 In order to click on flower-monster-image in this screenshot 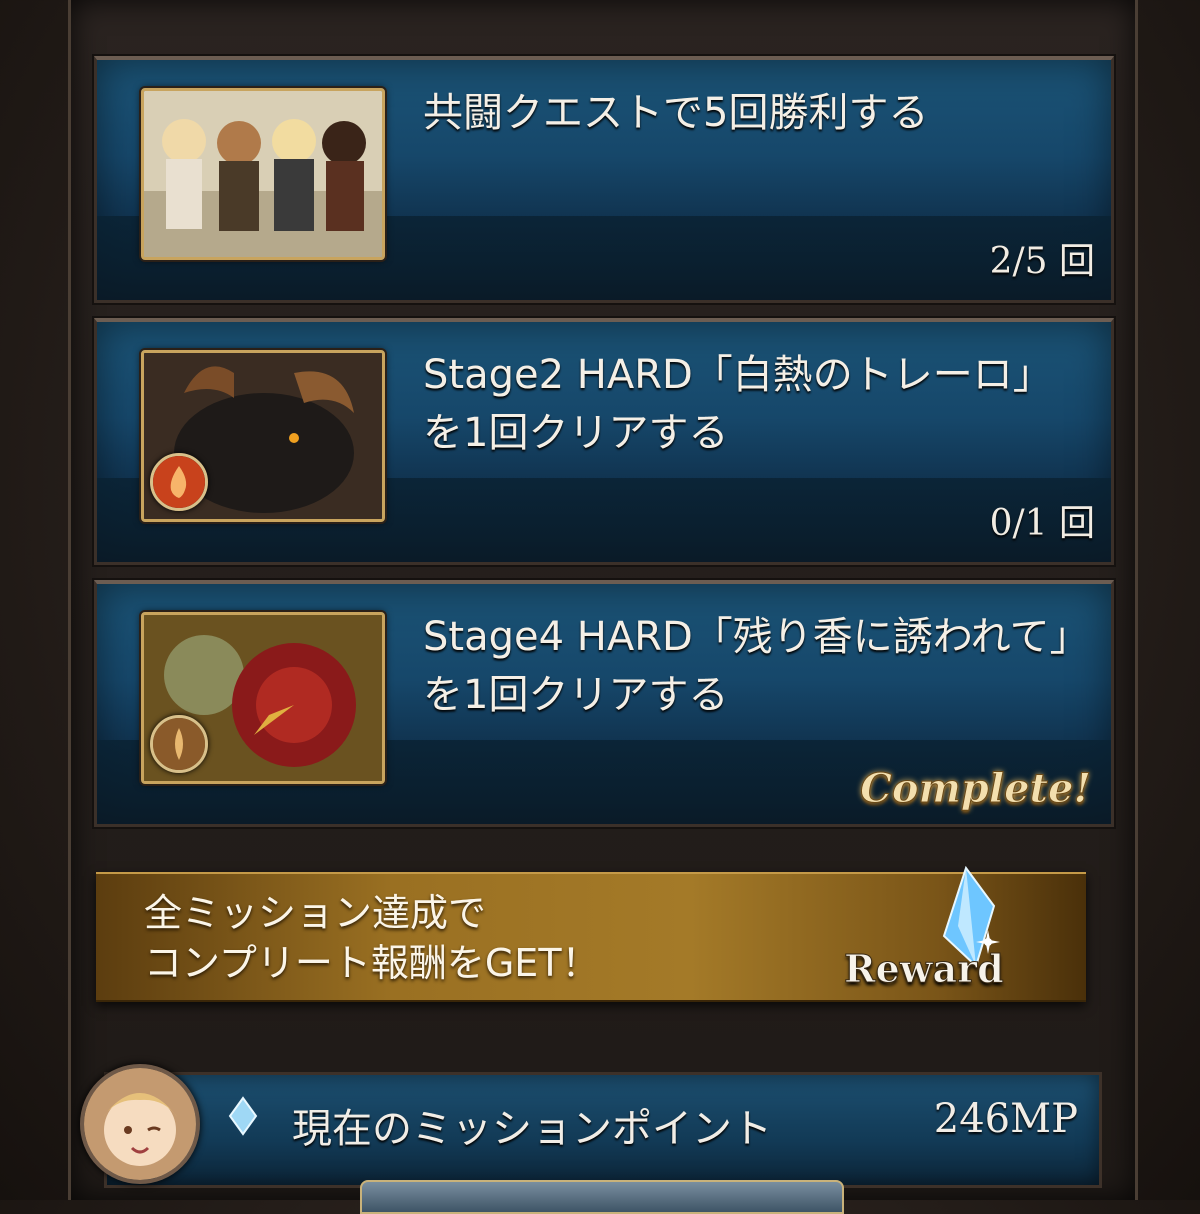, I will do `click(263, 698)`.